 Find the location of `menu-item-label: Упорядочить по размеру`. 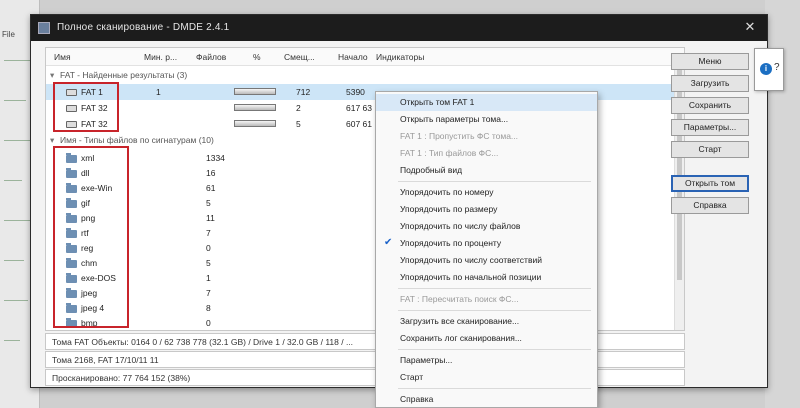

menu-item-label: Упорядочить по размеру is located at coordinates (449, 209).